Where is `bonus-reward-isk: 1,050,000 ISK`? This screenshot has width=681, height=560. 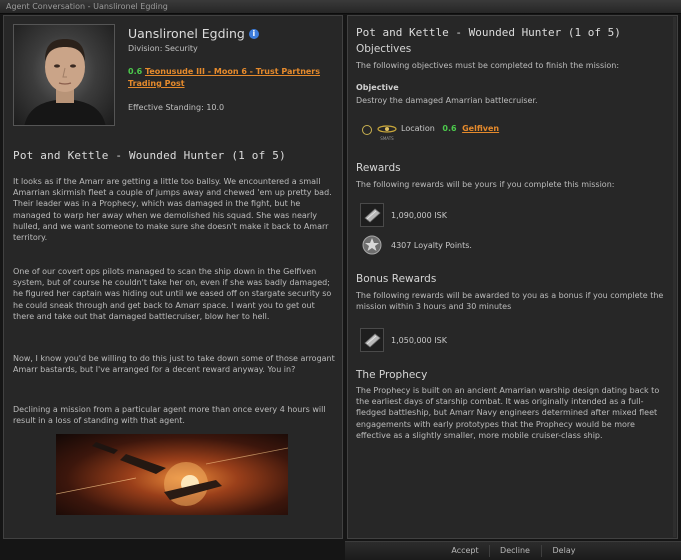 bonus-reward-isk: 1,050,000 ISK is located at coordinates (419, 340).